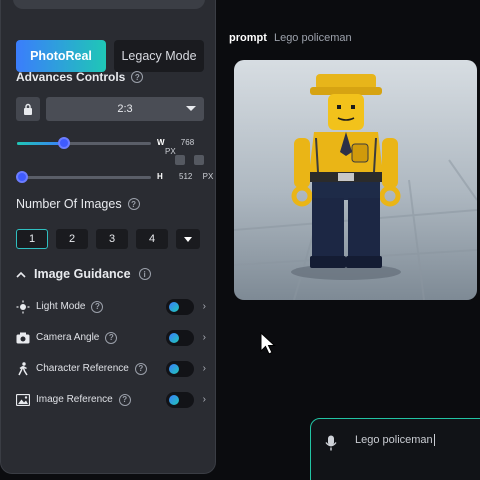  I want to click on prompt-value: Lego policeman, so click(312, 38).